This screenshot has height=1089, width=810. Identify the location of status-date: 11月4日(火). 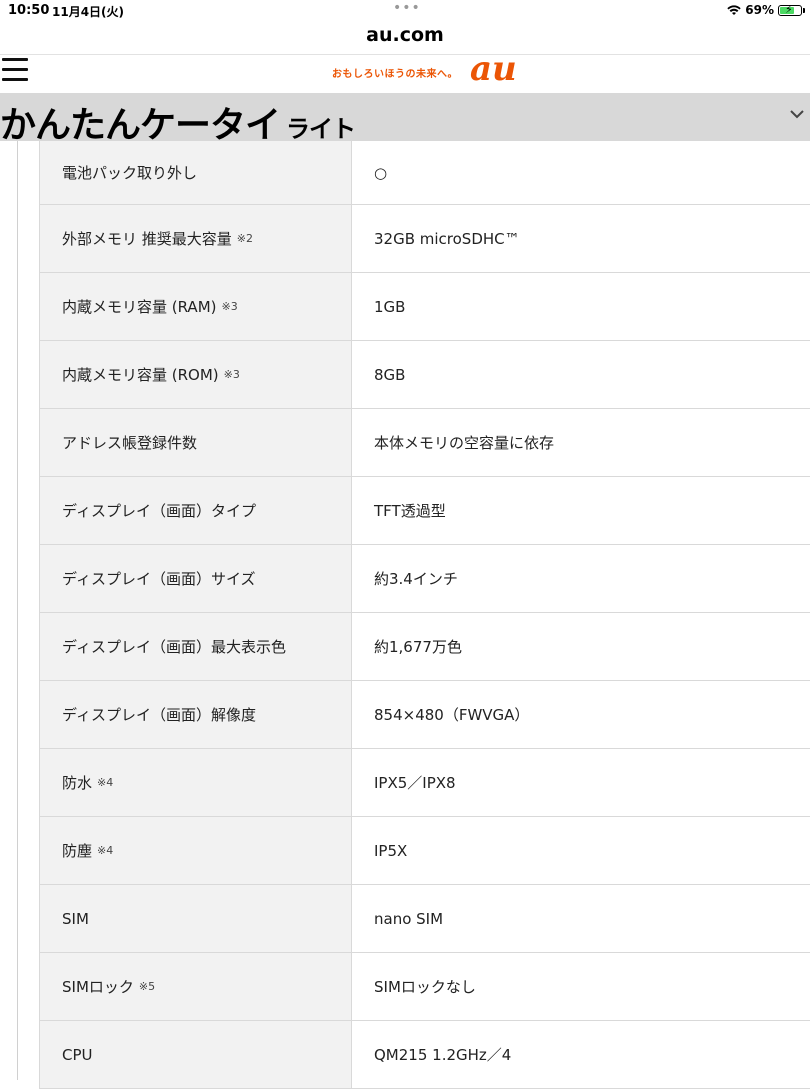
(88, 12).